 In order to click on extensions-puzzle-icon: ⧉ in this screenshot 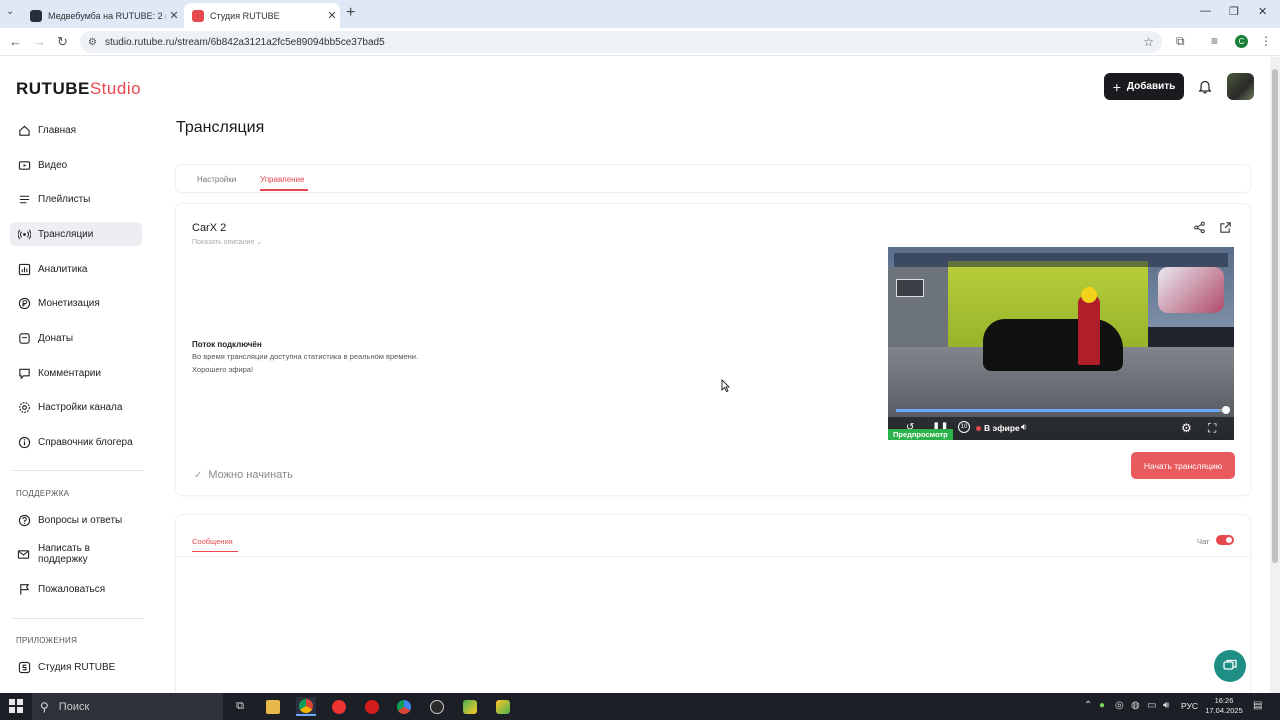, I will do `click(1180, 41)`.